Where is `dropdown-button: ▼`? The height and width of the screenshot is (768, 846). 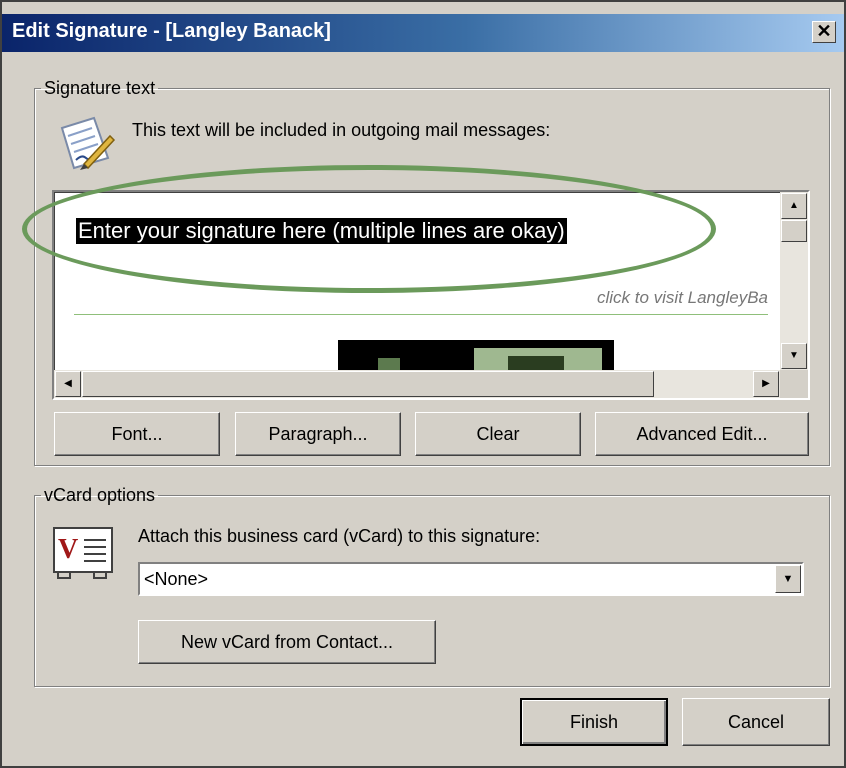
dropdown-button: ▼ is located at coordinates (788, 579).